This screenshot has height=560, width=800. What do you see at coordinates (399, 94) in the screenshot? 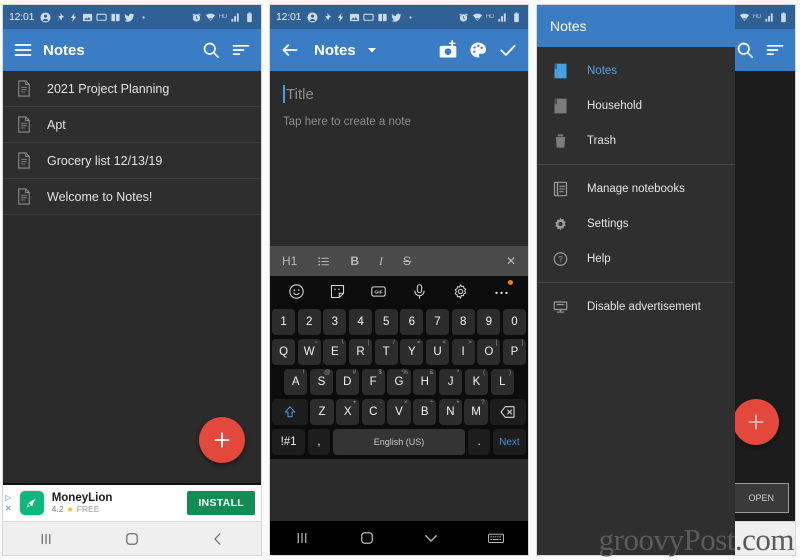
I see `note-title-field: Title` at bounding box center [399, 94].